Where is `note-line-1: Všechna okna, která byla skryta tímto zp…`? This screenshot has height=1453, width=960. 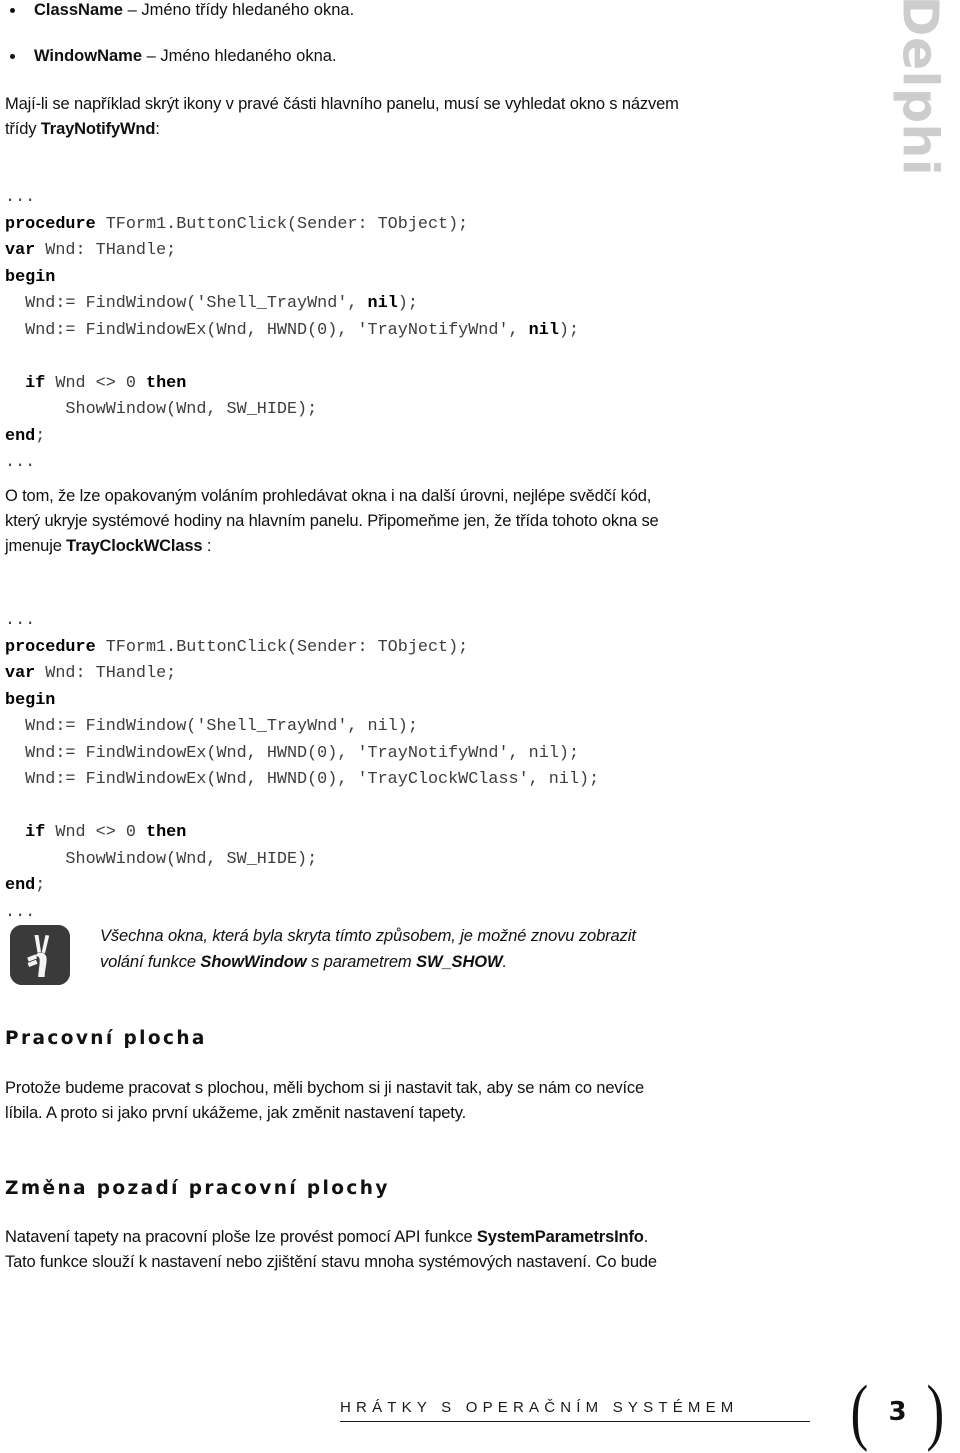
note-line-1: Všechna okna, která byla skryta tímto zp… is located at coordinates (368, 936).